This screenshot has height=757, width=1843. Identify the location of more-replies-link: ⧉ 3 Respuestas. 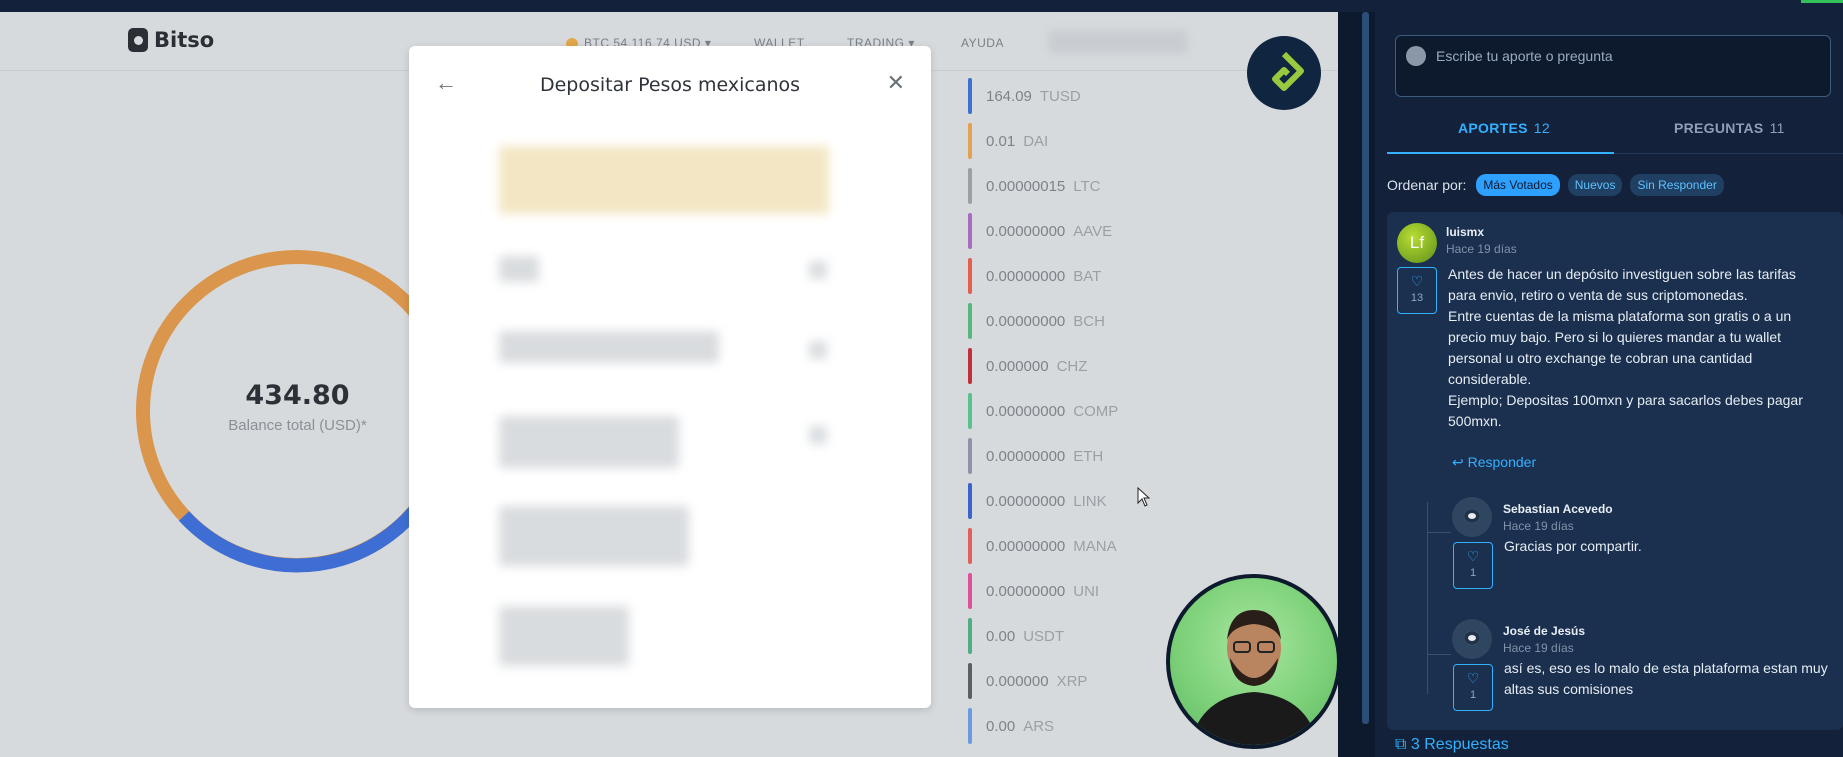
(1452, 745).